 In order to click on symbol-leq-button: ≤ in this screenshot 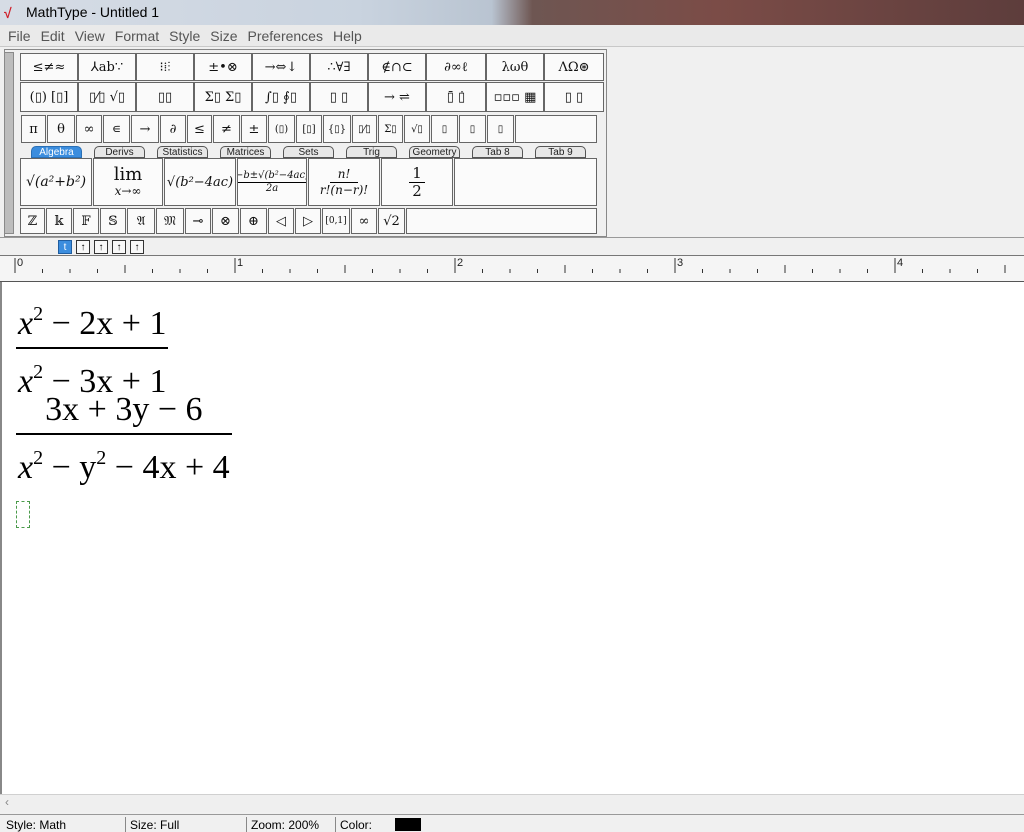, I will do `click(199, 129)`.